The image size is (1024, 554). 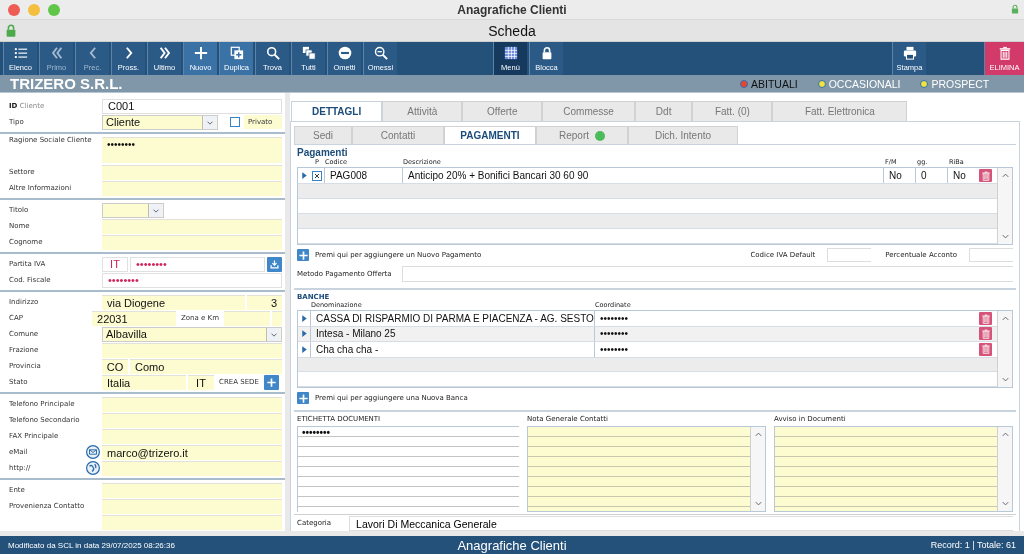 I want to click on table-cell: CASSA DI RISPARMIO DI PARMA E PIACENZA - AG. SESTO, so click(x=452, y=318).